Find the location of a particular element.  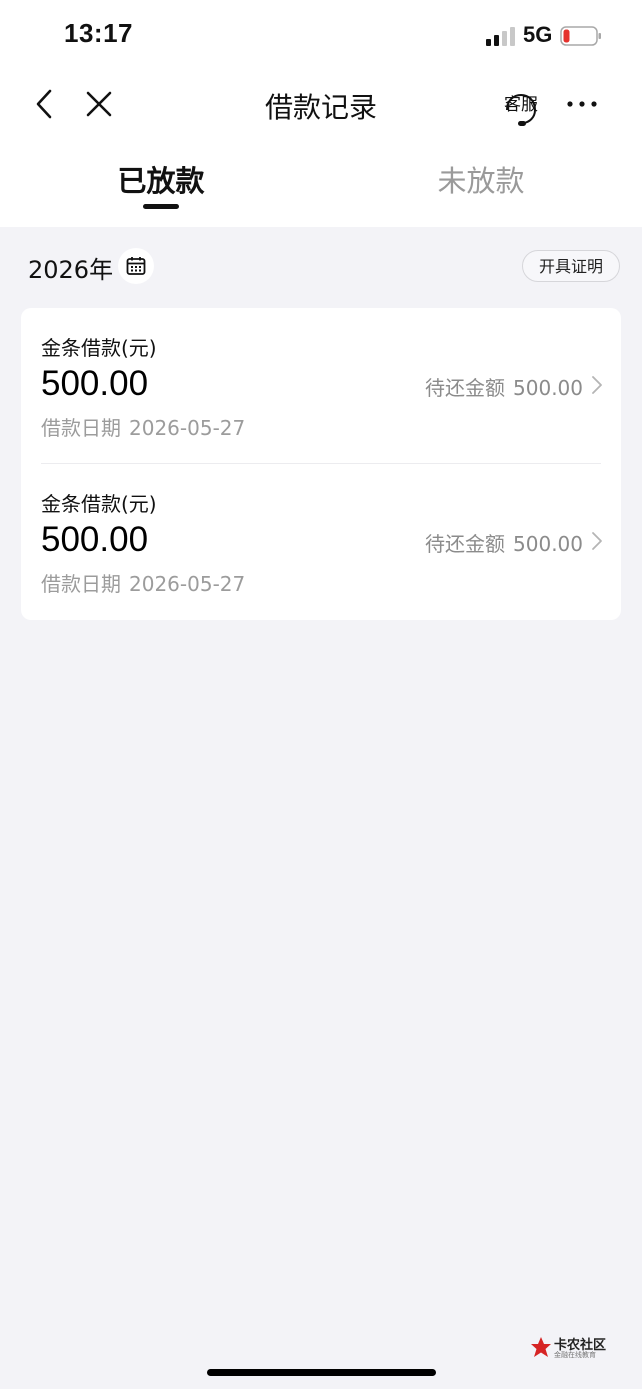

network-label: 5G is located at coordinates (538, 34).